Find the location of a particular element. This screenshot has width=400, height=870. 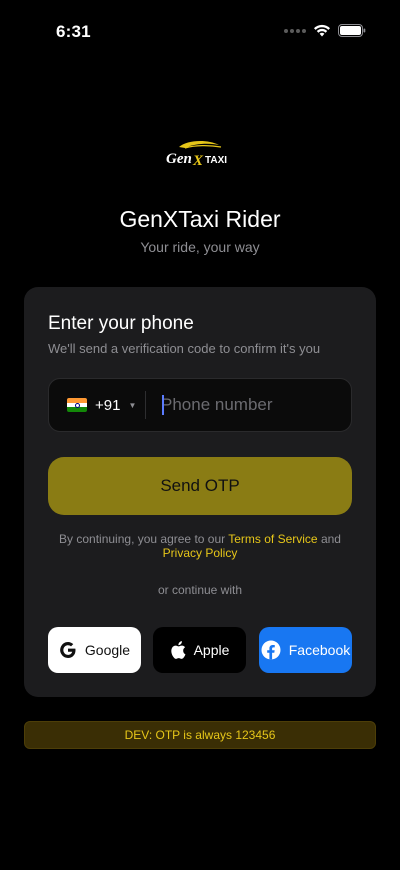

phone-input-row: +91 ▼ is located at coordinates (200, 405).